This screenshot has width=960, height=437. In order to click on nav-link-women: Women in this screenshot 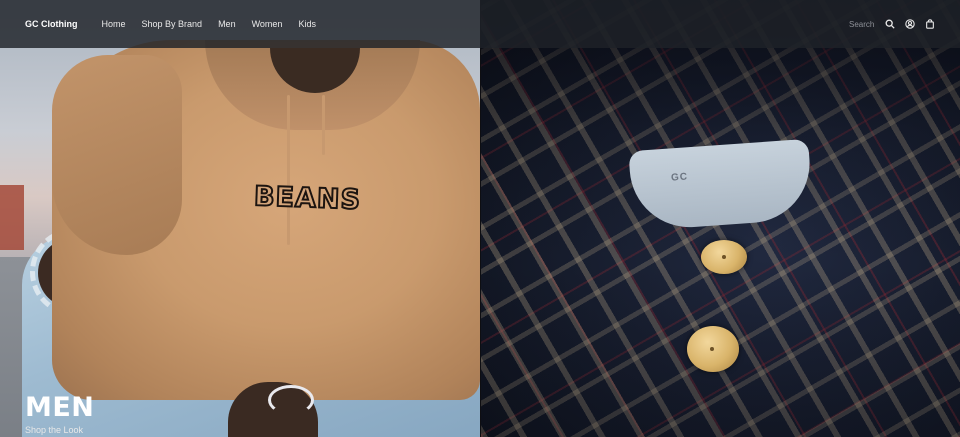, I will do `click(267, 24)`.